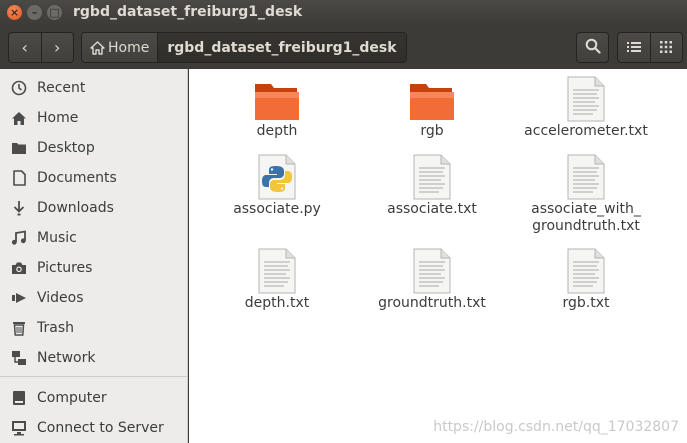 Image resolution: width=687 pixels, height=443 pixels. Describe the element at coordinates (55, 328) in the screenshot. I see `sidebar-item-label: Trash` at that location.